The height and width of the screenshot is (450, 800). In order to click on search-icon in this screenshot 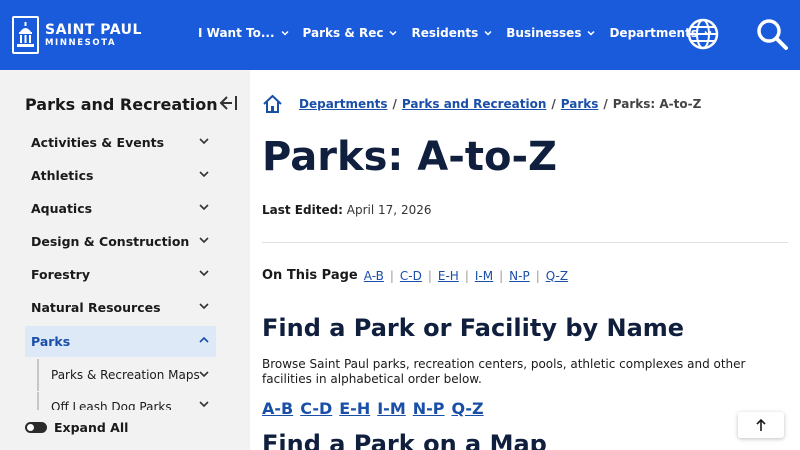, I will do `click(772, 36)`.